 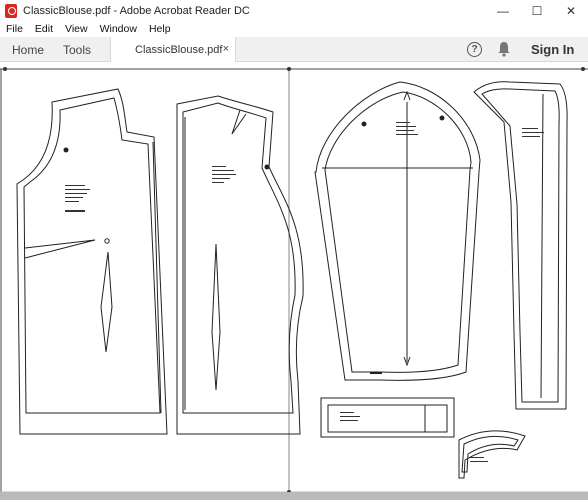 I want to click on acrobat-icon, so click(x=11, y=10).